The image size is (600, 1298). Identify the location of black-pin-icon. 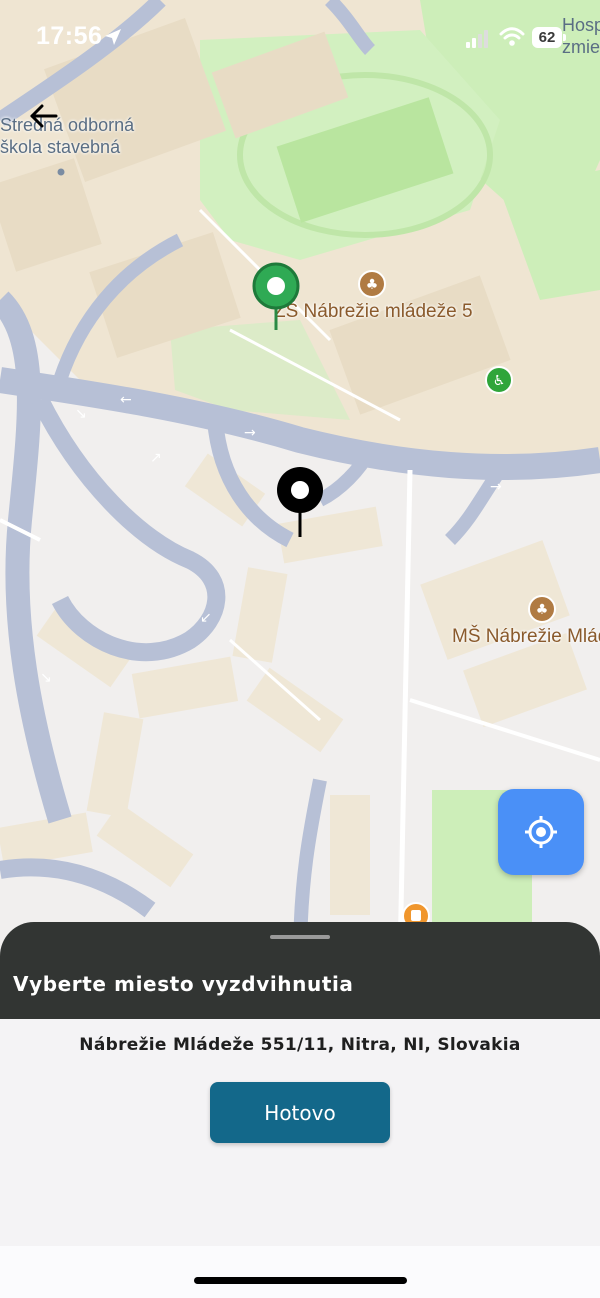
(300, 502).